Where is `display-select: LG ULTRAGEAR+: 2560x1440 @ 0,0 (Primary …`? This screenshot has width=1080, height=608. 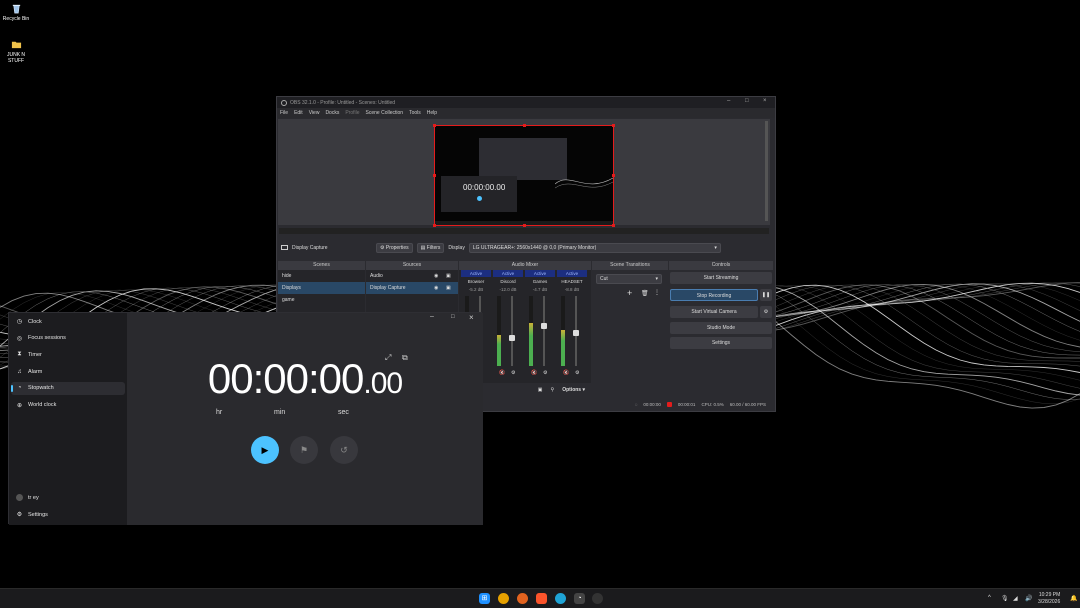
display-select: LG ULTRAGEAR+: 2560x1440 @ 0,0 (Primary … is located at coordinates (594, 247).